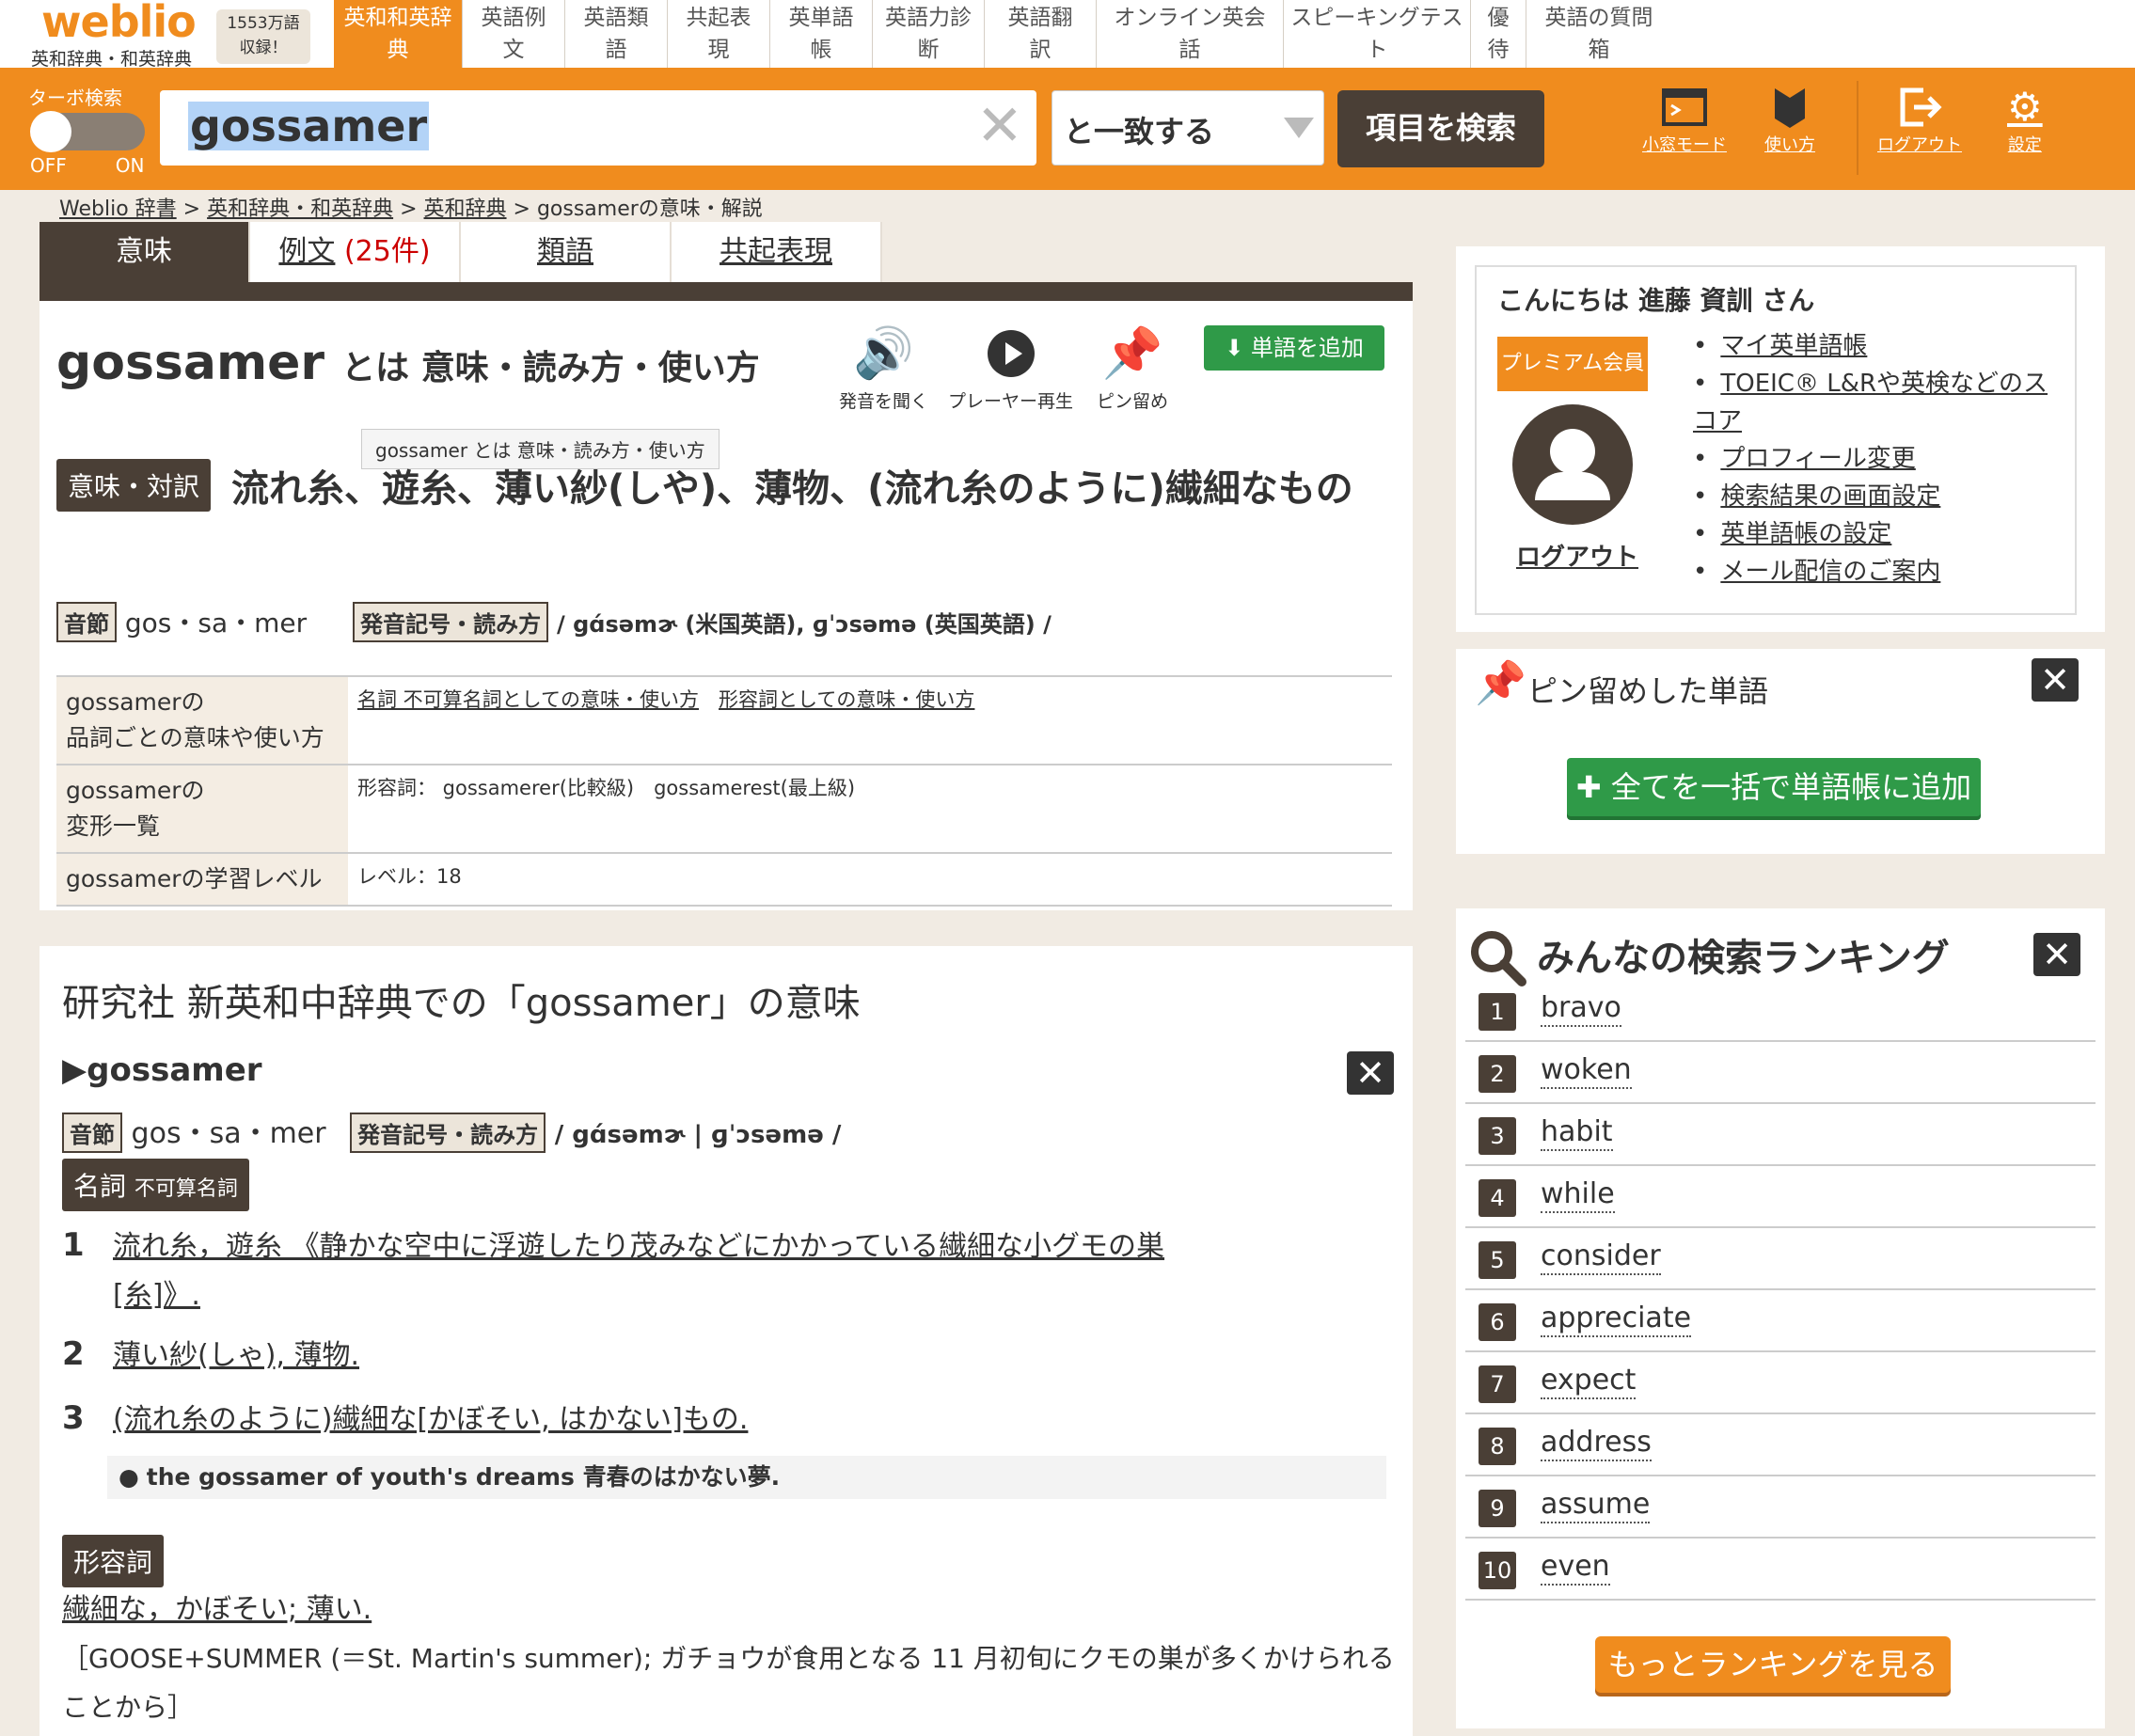 Image resolution: width=2135 pixels, height=1736 pixels. Describe the element at coordinates (448, 1133) in the screenshot. I see `pronunciation-tag: 発音記号・読み方` at that location.